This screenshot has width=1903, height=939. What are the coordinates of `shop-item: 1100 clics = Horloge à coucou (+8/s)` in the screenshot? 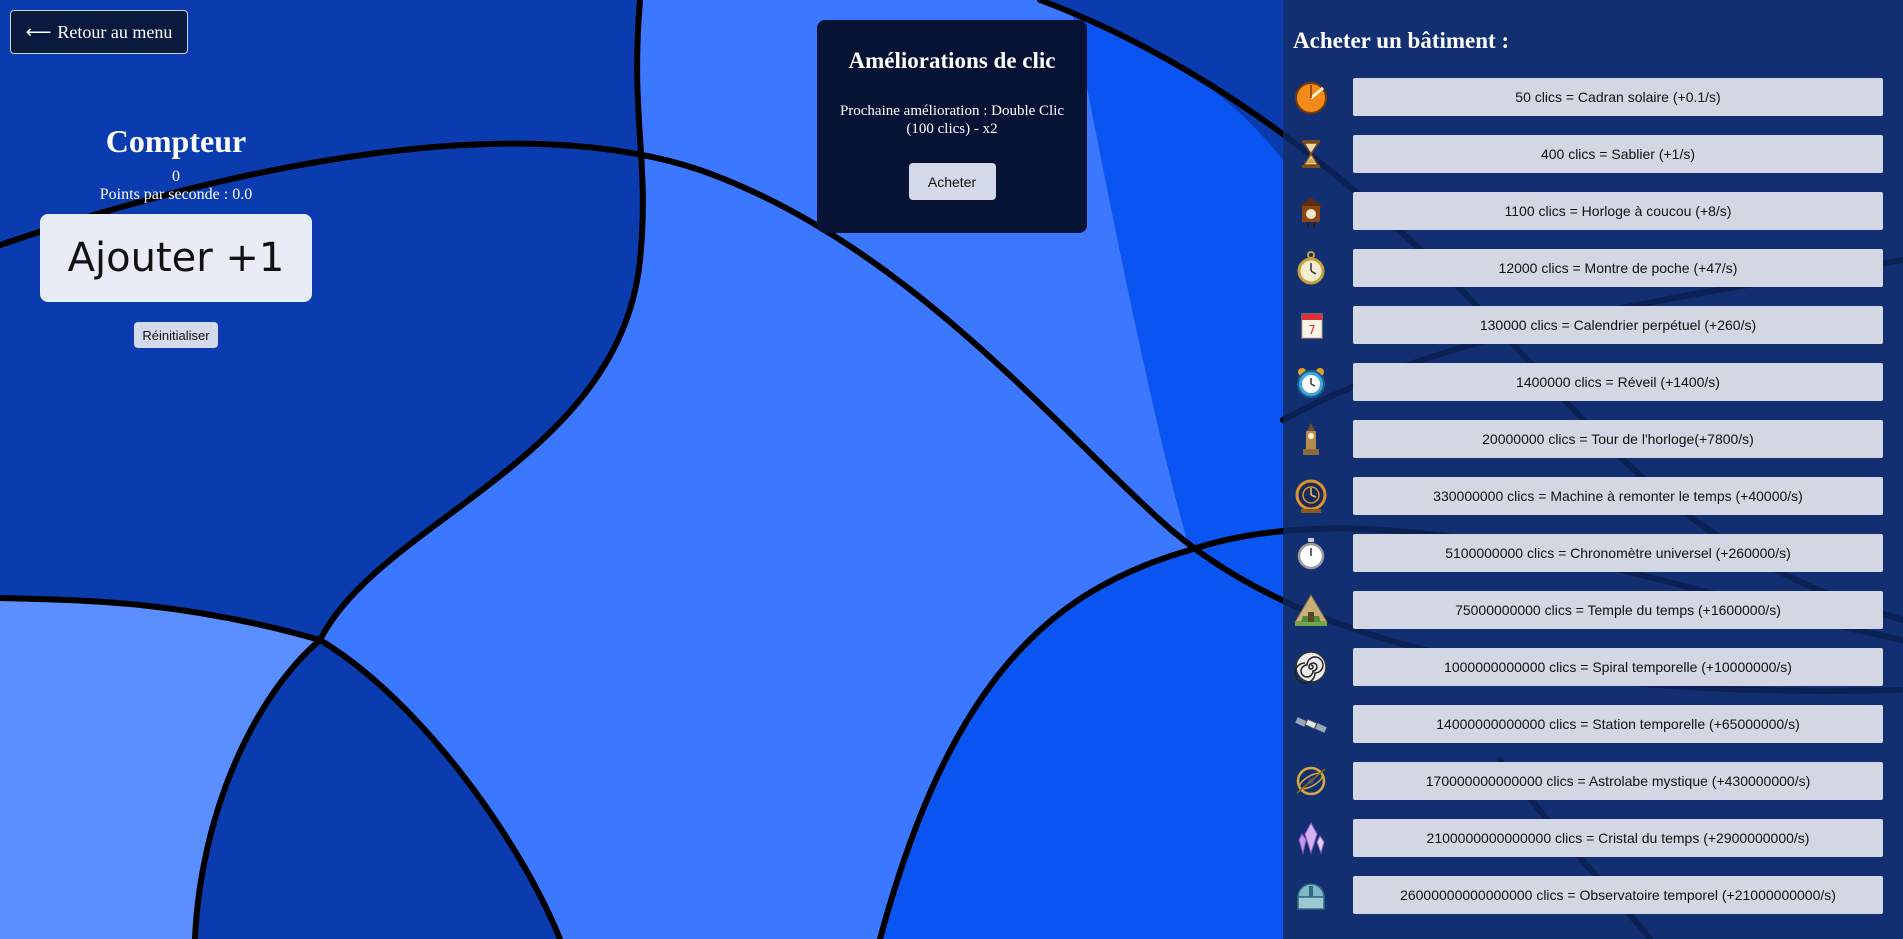 It's located at (1588, 211).